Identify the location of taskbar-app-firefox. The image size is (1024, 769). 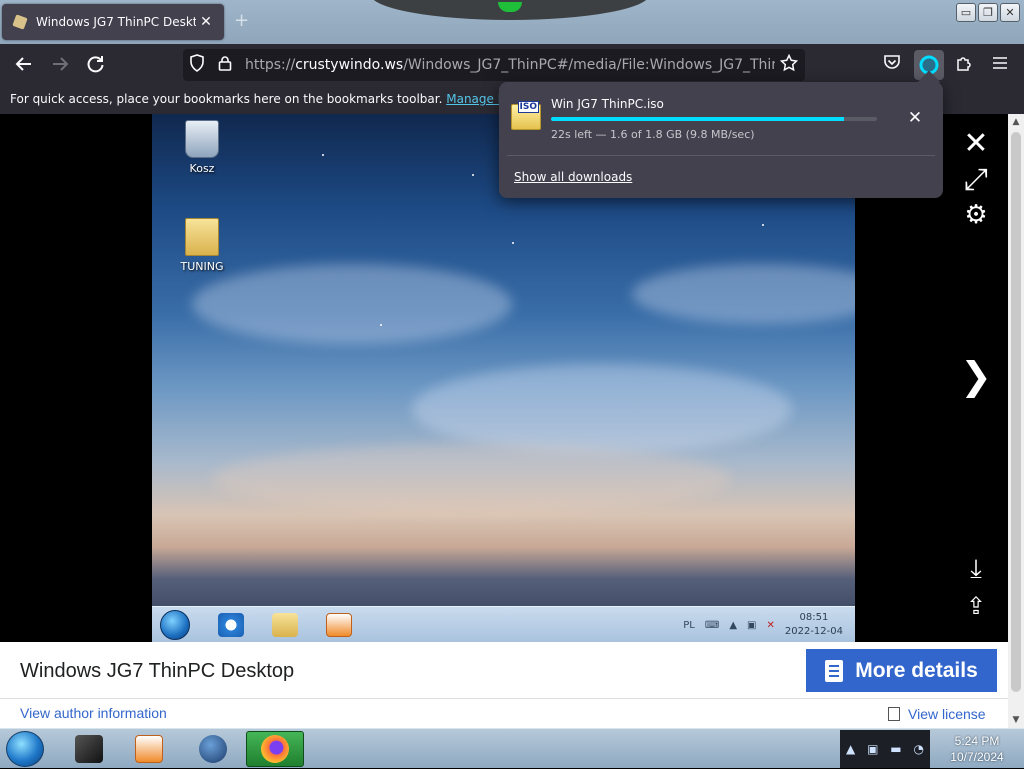
(275, 749).